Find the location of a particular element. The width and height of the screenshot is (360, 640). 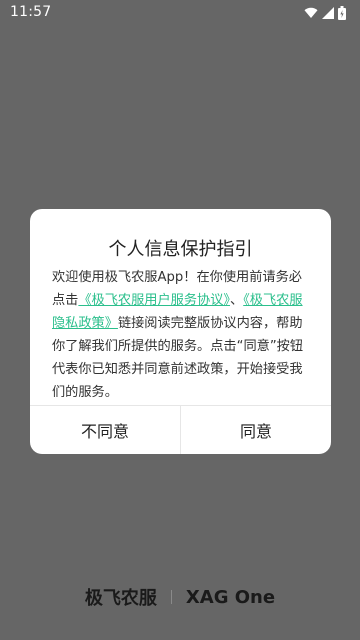

brand-separator is located at coordinates (171, 597).